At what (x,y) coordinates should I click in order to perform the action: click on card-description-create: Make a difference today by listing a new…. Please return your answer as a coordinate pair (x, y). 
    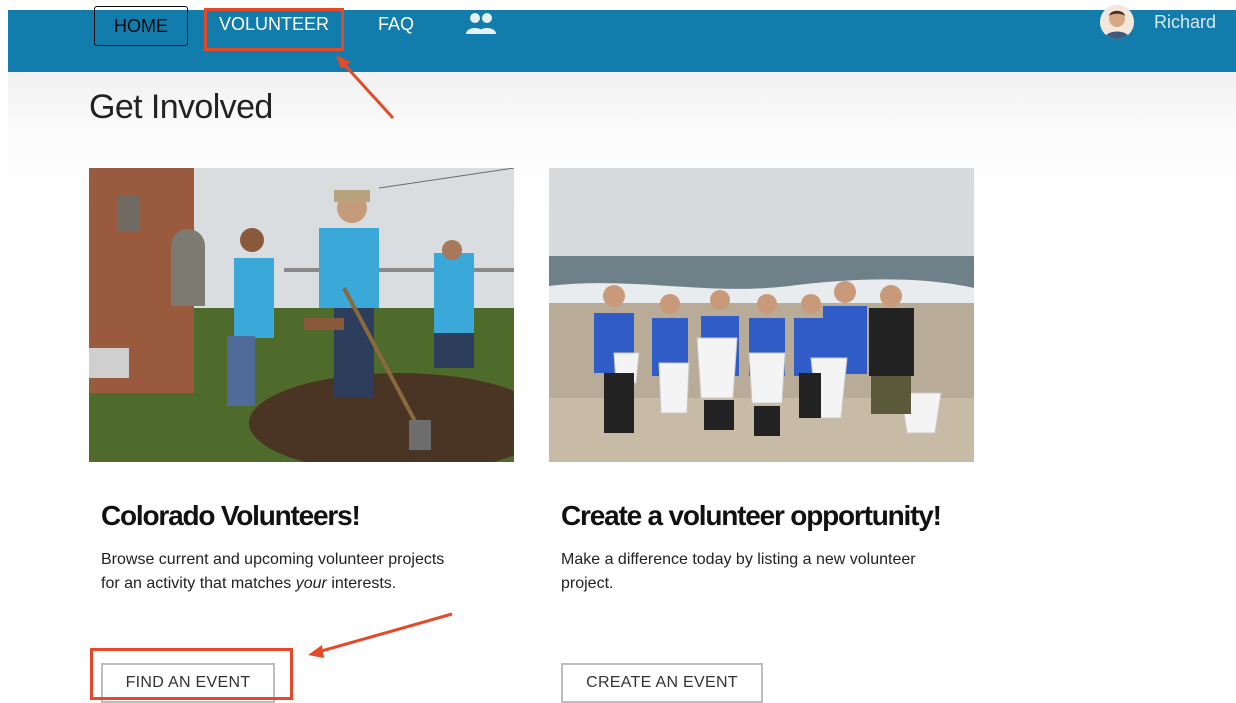
    Looking at the image, I should click on (738, 571).